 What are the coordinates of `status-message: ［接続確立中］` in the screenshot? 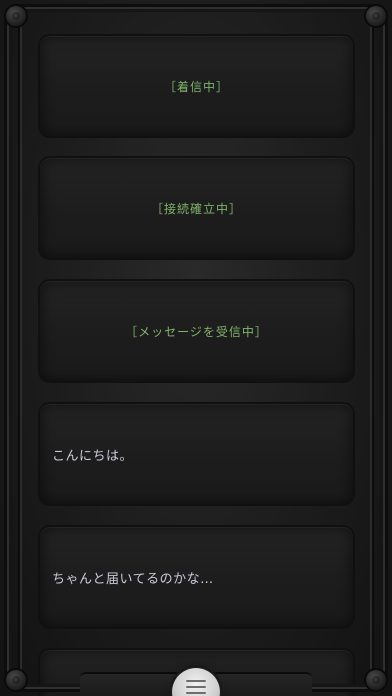 It's located at (196, 208).